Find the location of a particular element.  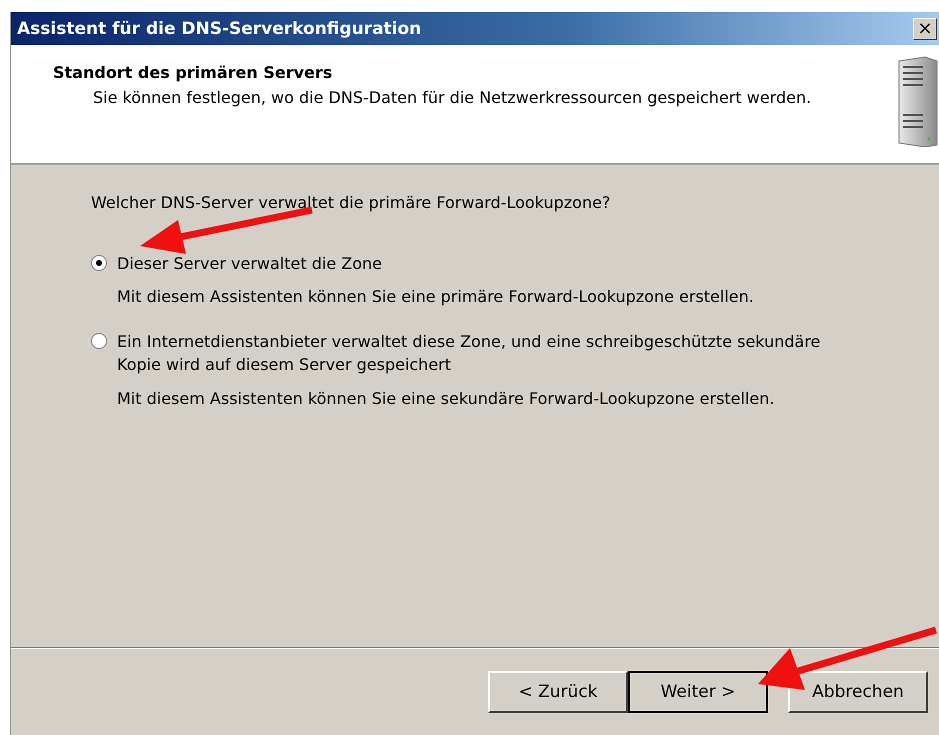

page-title: Standort des primären Servers is located at coordinates (193, 72).